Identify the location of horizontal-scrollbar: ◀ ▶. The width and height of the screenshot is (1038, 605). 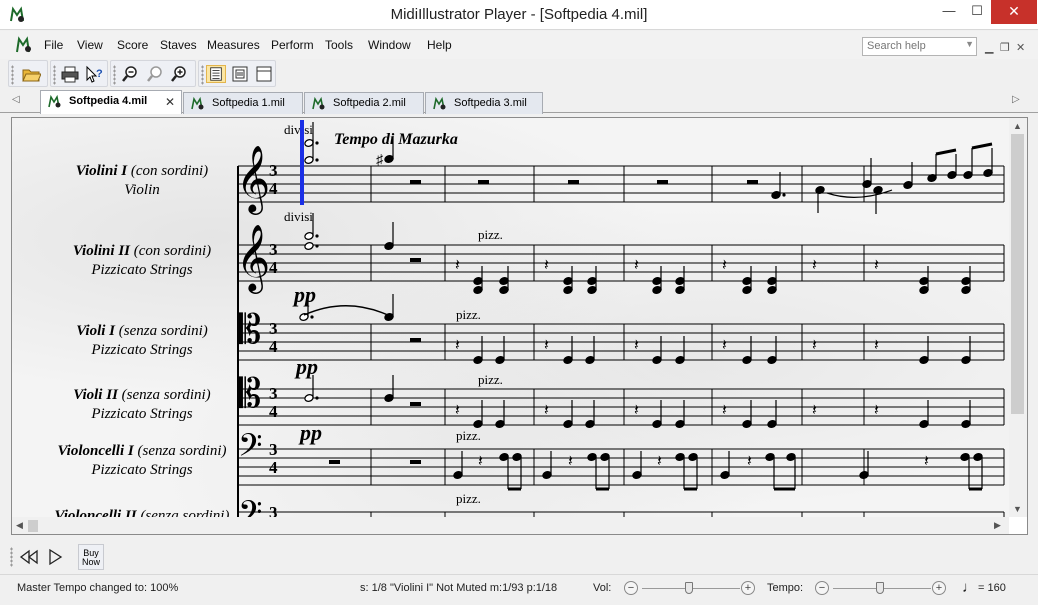
(510, 525).